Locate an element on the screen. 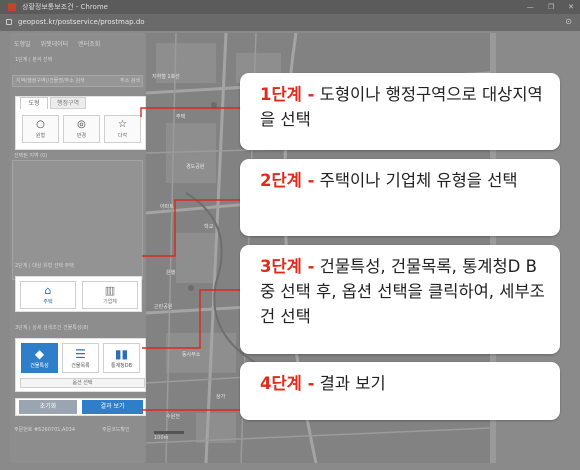 This screenshot has width=580, height=470. step4-text: 결과 보기 is located at coordinates (350, 383).